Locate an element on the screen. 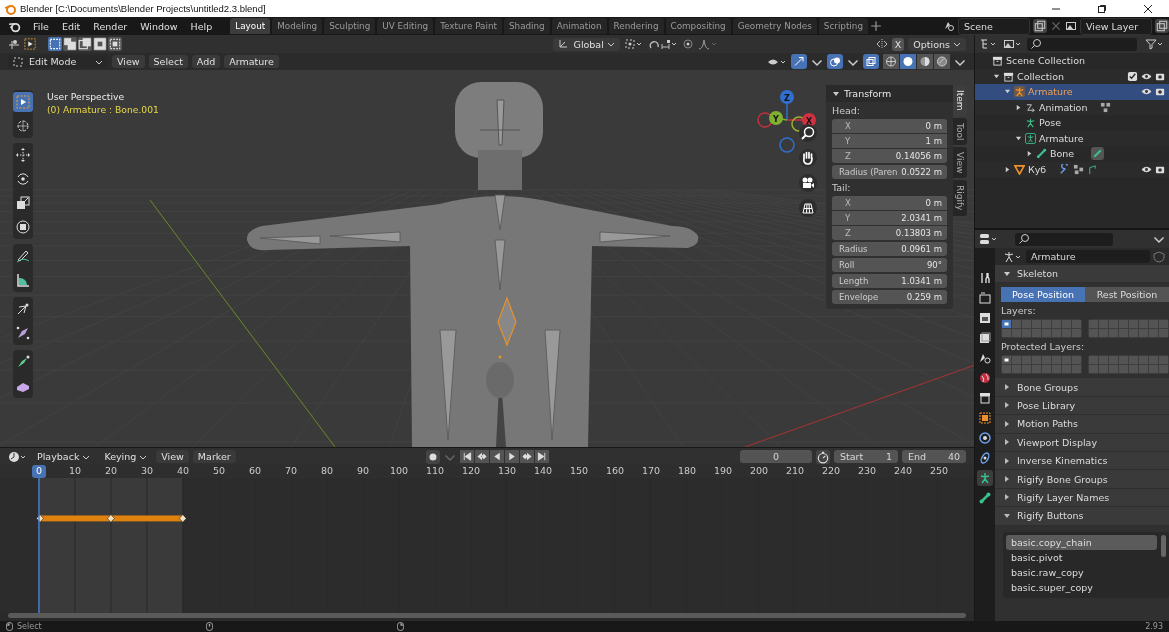  menu-item: Marker is located at coordinates (214, 456).